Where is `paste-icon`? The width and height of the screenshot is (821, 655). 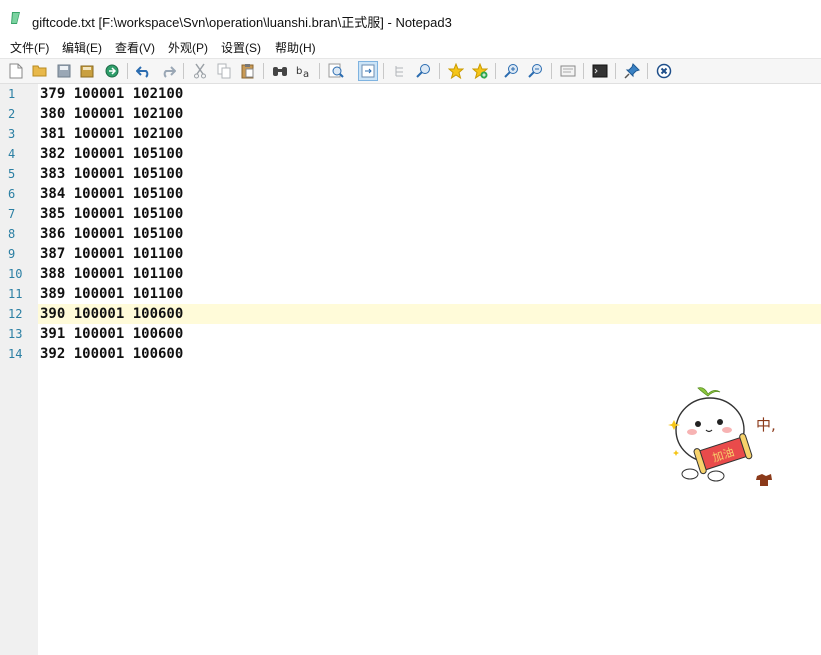
paste-icon is located at coordinates (248, 71).